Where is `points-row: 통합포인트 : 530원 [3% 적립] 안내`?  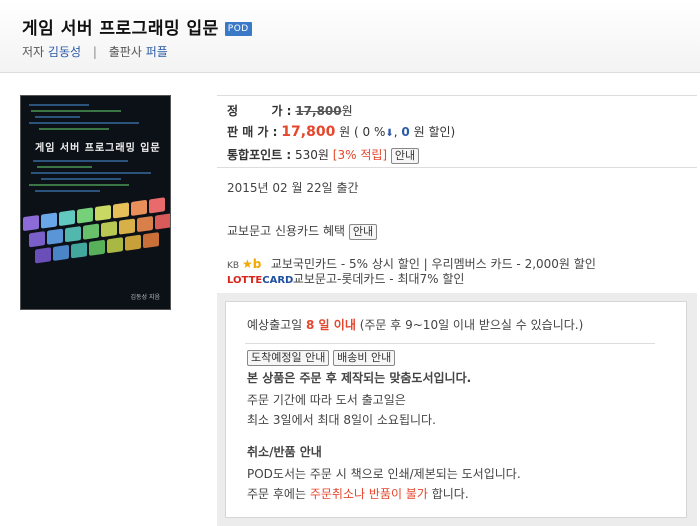
points-row: 통합포인트 : 530원 [3% 적립] 안내 is located at coordinates (323, 155).